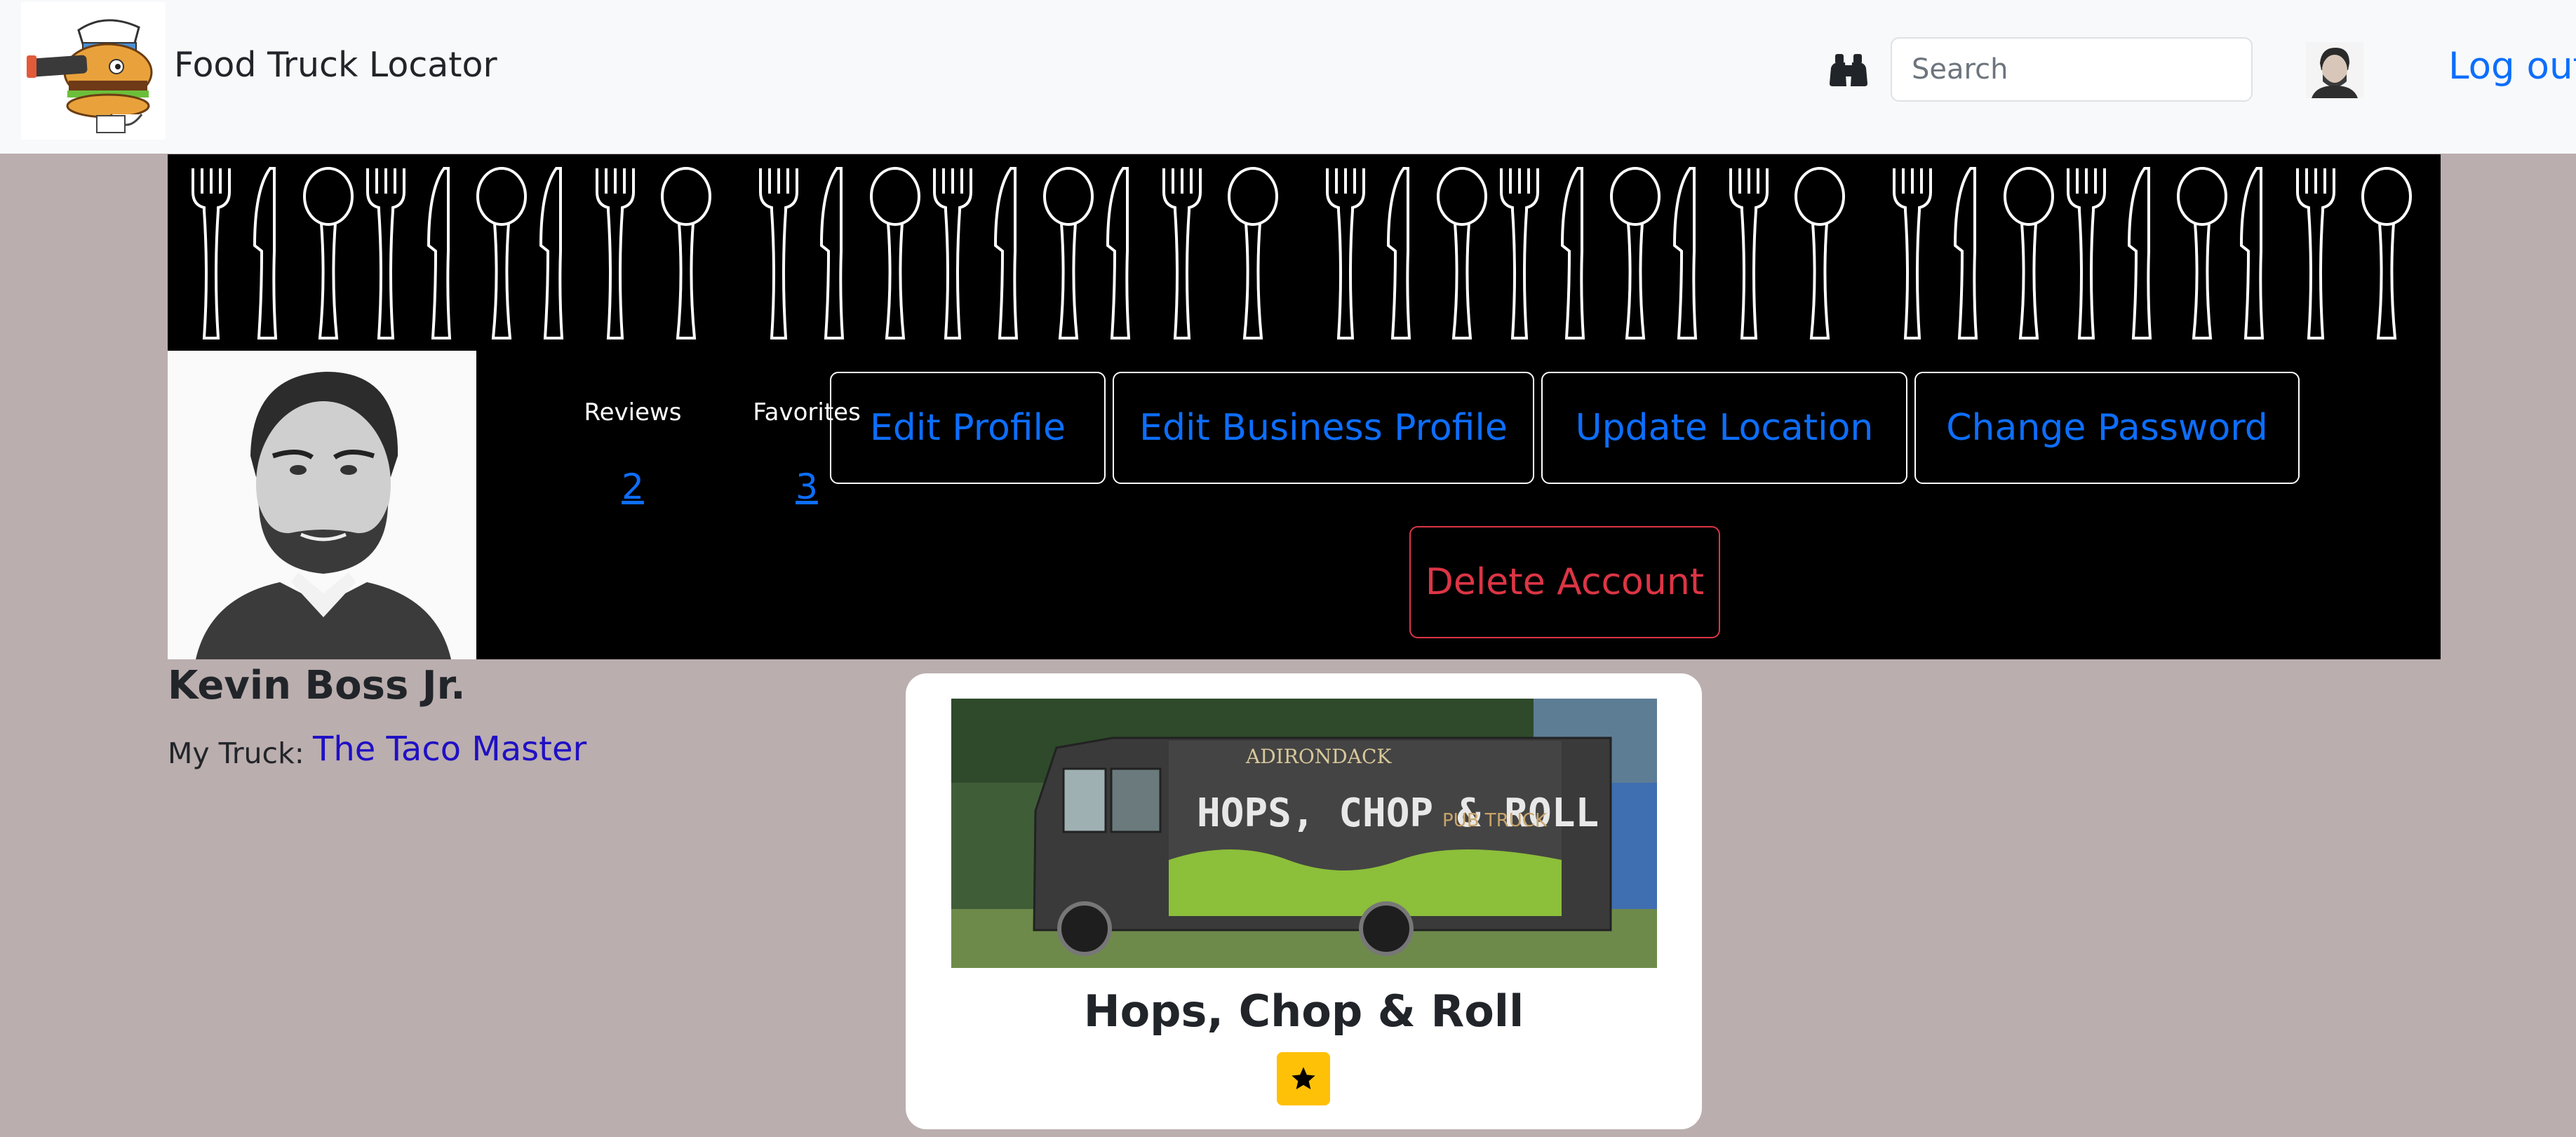  Describe the element at coordinates (1319, 757) in the screenshot. I see `truck-photo-brand: ADIRONDACK` at that location.